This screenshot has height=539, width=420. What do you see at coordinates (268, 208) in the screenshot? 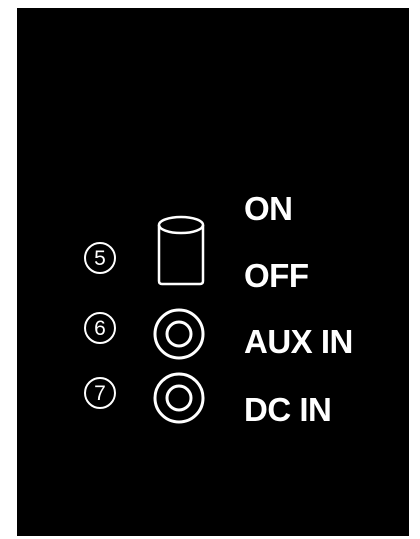
I see `label-on: ON` at bounding box center [268, 208].